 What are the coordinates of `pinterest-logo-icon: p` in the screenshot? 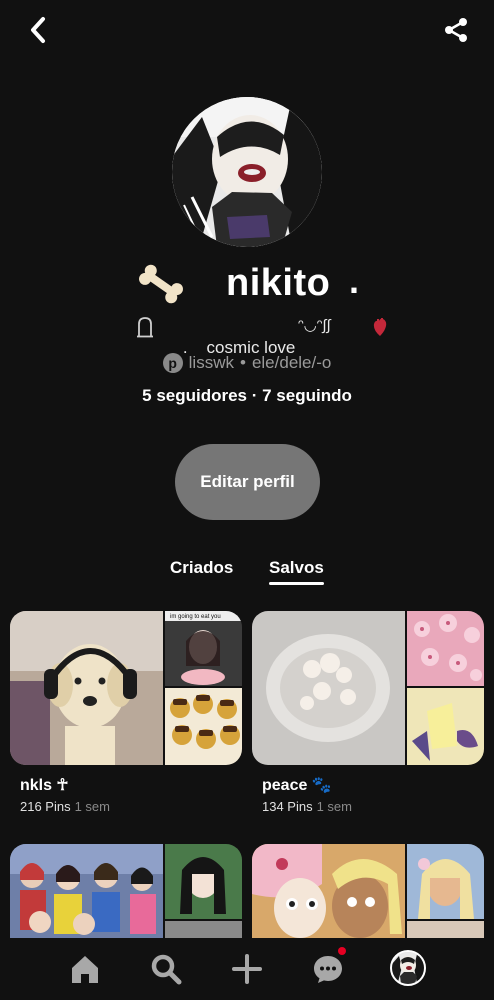 It's located at (172, 363).